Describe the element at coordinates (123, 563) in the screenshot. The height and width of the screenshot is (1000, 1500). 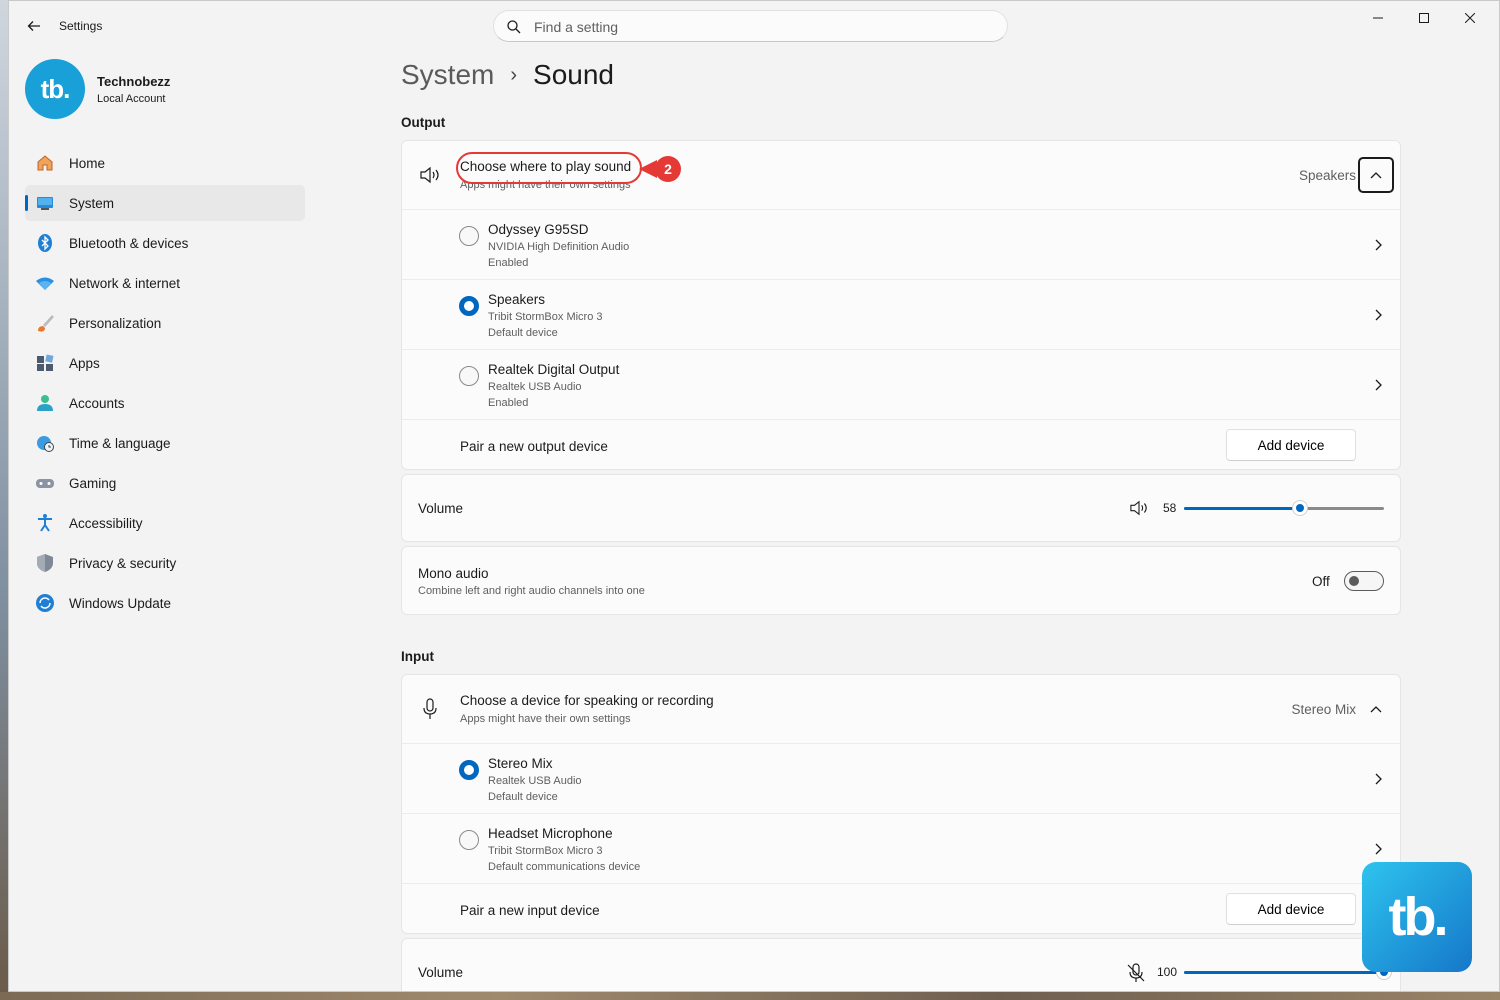
I see `sidebar-item-label: Privacy & security` at that location.